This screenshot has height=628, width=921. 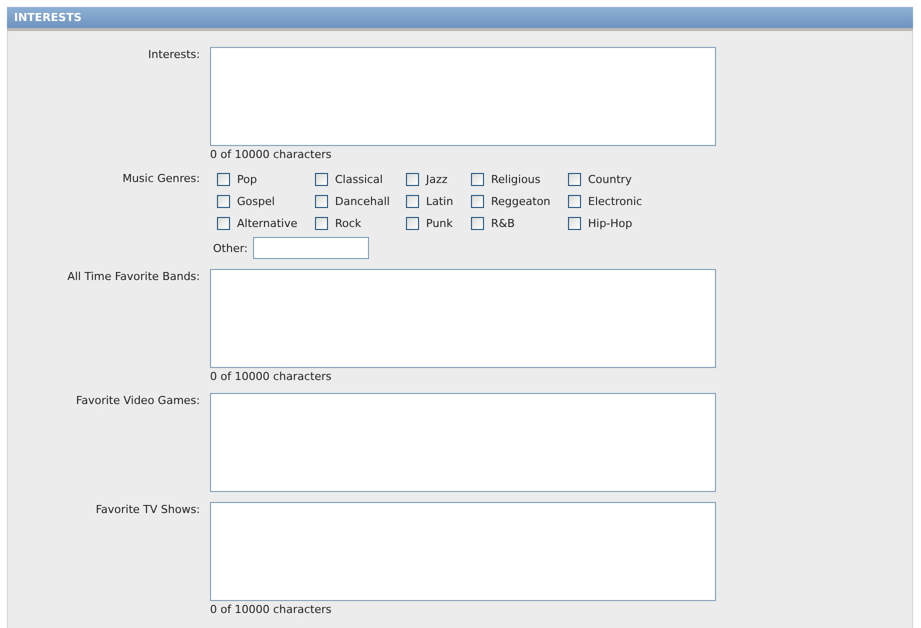 What do you see at coordinates (267, 223) in the screenshot?
I see `checkbox-label: Alternative` at bounding box center [267, 223].